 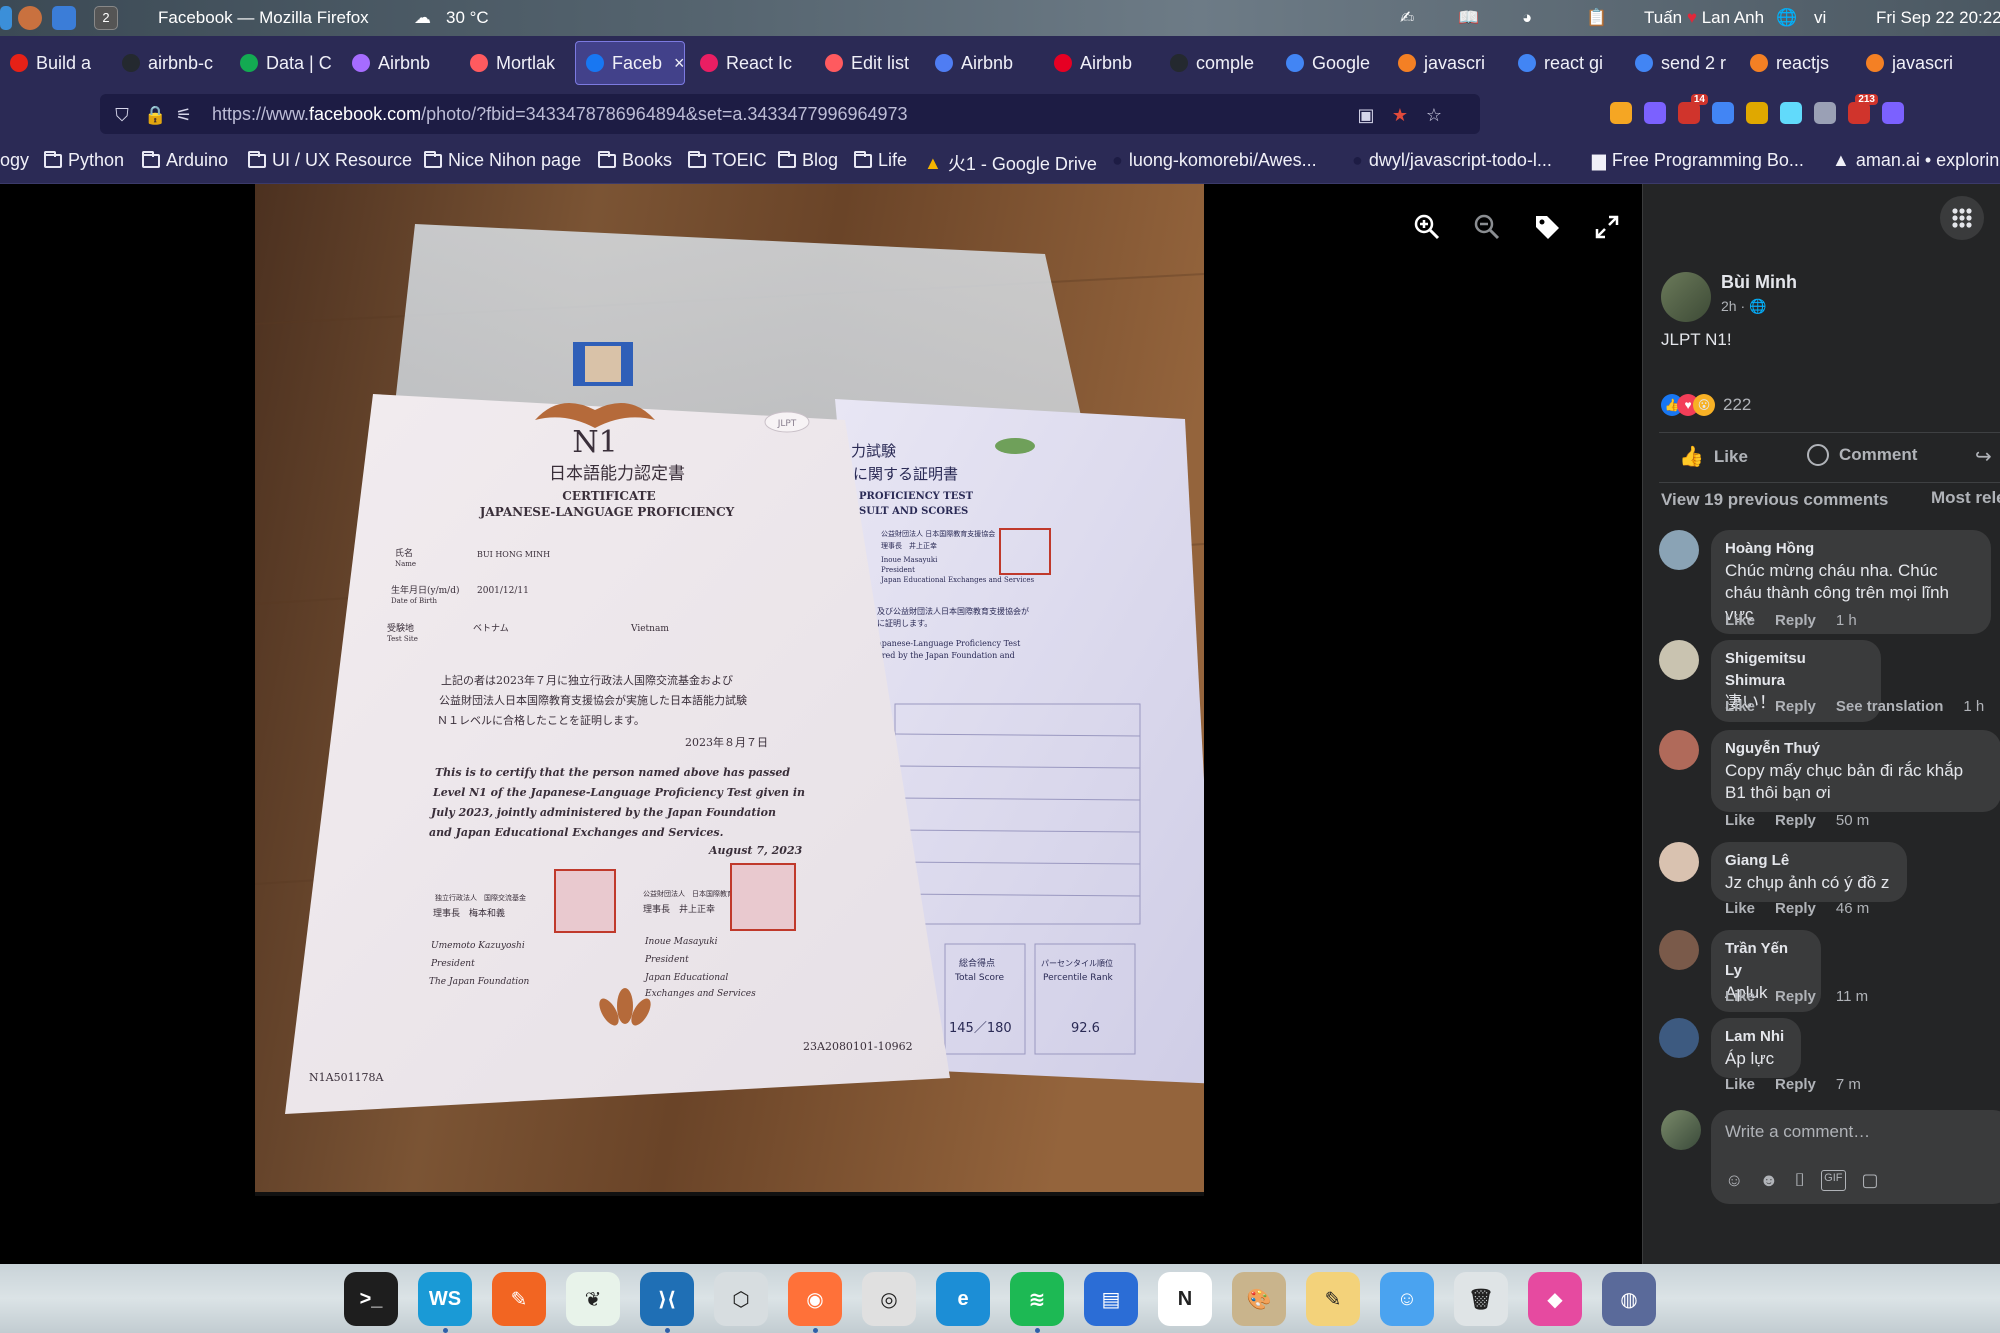 What do you see at coordinates (1791, 113) in the screenshot?
I see `react-devtools-icon` at bounding box center [1791, 113].